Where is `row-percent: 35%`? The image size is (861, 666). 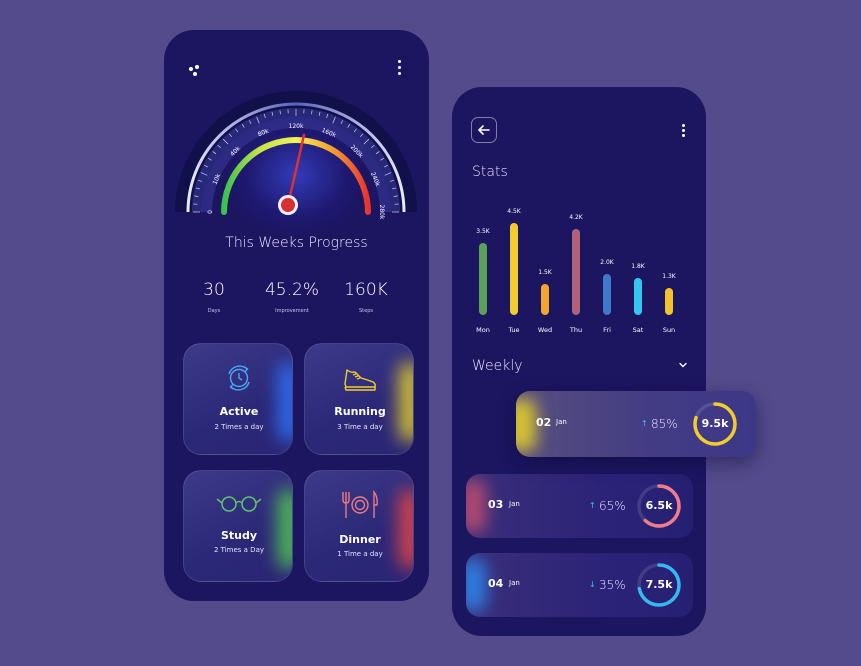
row-percent: 35% is located at coordinates (612, 585).